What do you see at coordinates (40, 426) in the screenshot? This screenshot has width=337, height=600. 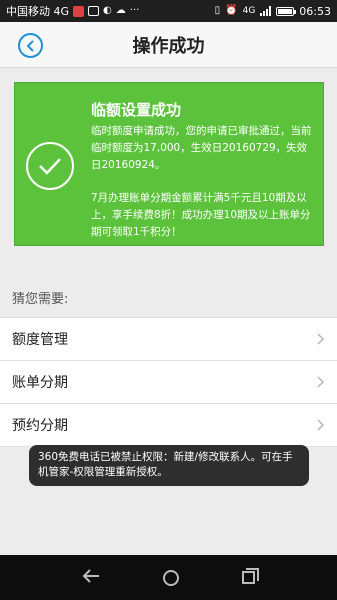 I see `list-item-label: 预约分期` at bounding box center [40, 426].